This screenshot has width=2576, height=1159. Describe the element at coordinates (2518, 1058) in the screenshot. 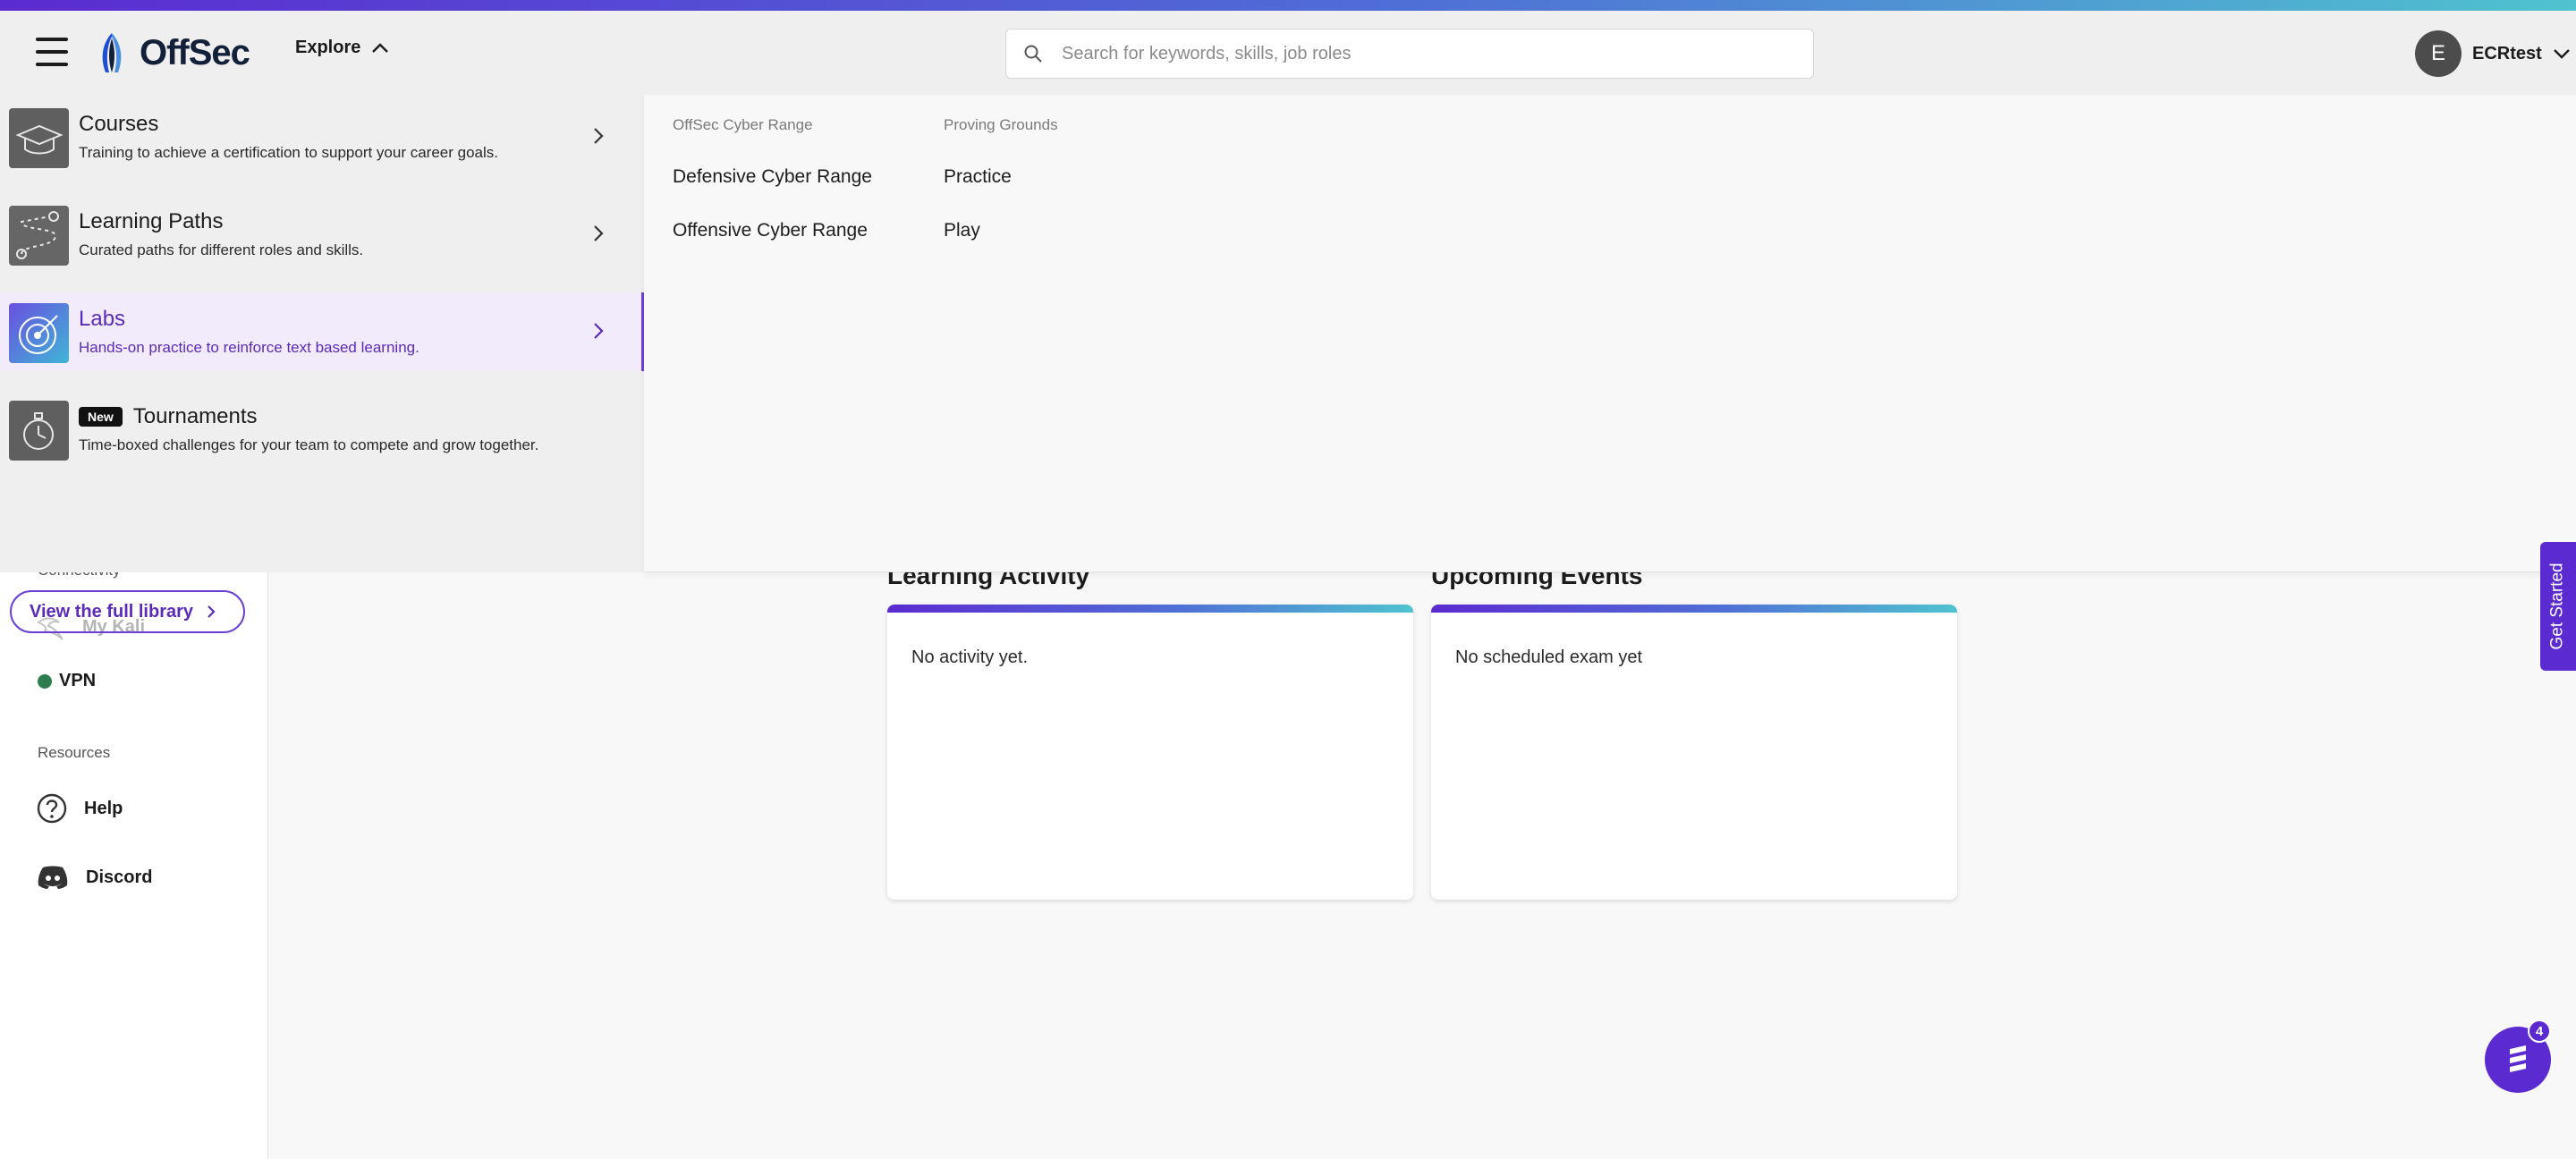

I see `chat-logo-icon` at that location.